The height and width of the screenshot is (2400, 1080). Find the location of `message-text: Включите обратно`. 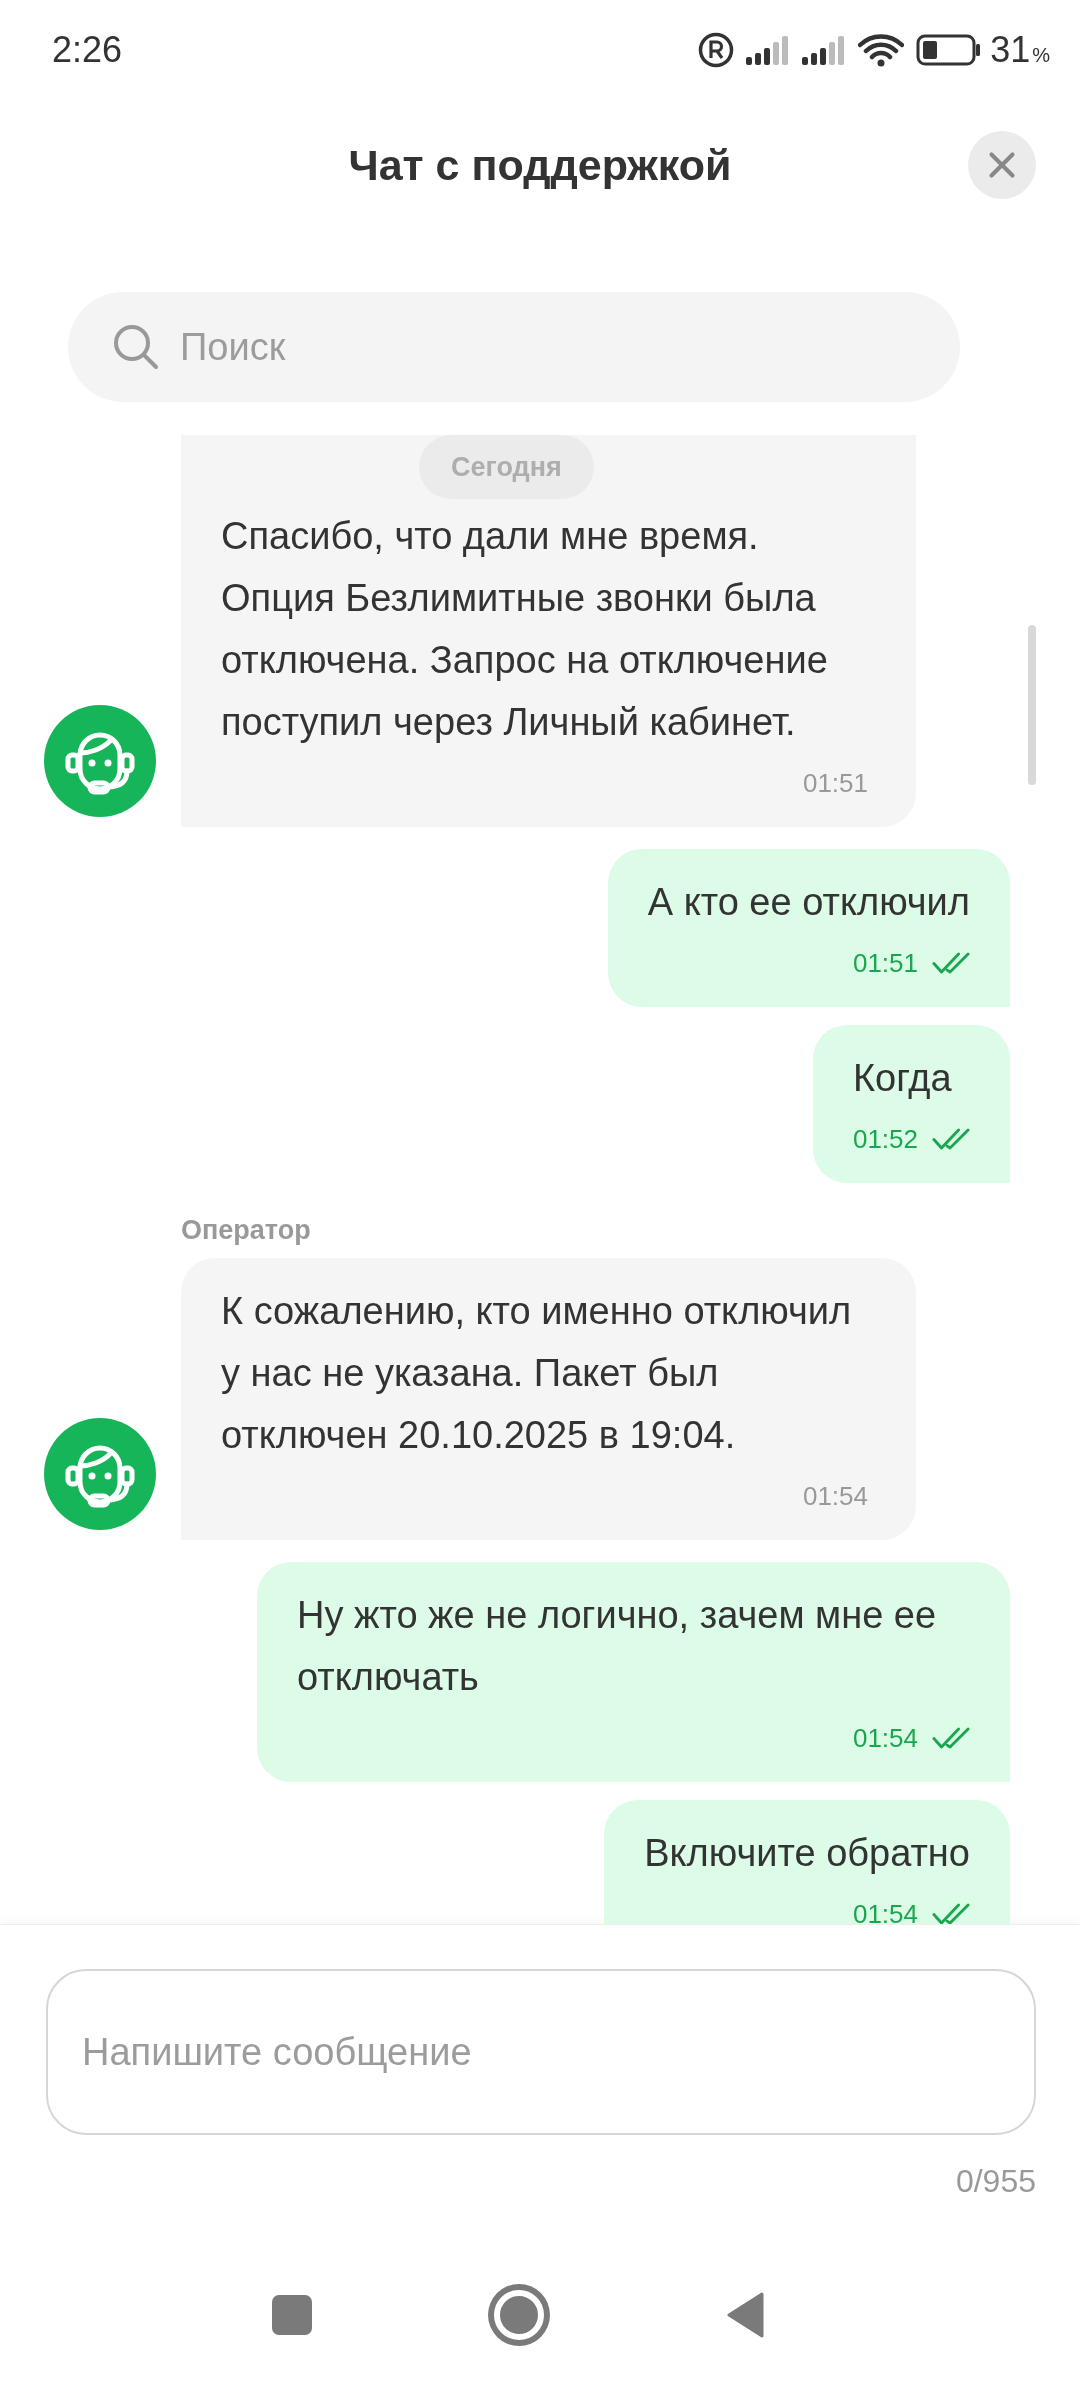

message-text: Включите обратно is located at coordinates (807, 1853).